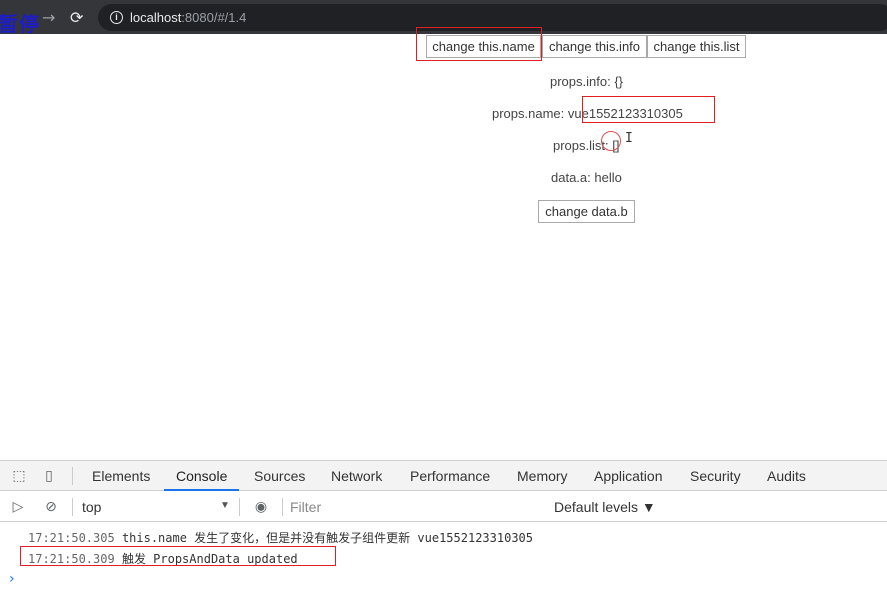  Describe the element at coordinates (19, 476) in the screenshot. I see `inspect-element-icon: ⬚` at that location.